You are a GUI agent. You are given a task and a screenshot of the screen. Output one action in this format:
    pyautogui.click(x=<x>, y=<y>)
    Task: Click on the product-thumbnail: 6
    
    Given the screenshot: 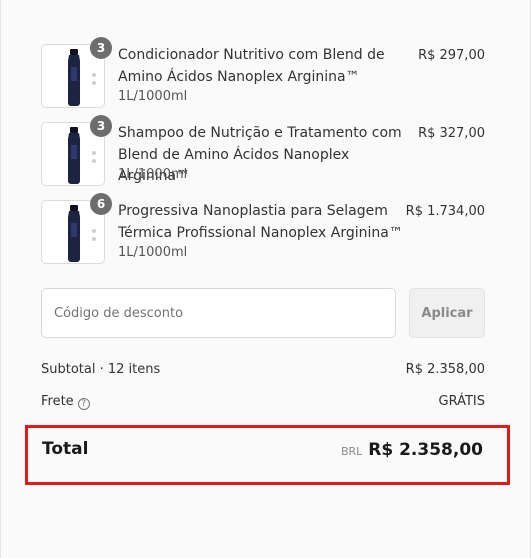 What is the action you would take?
    pyautogui.click(x=76, y=228)
    